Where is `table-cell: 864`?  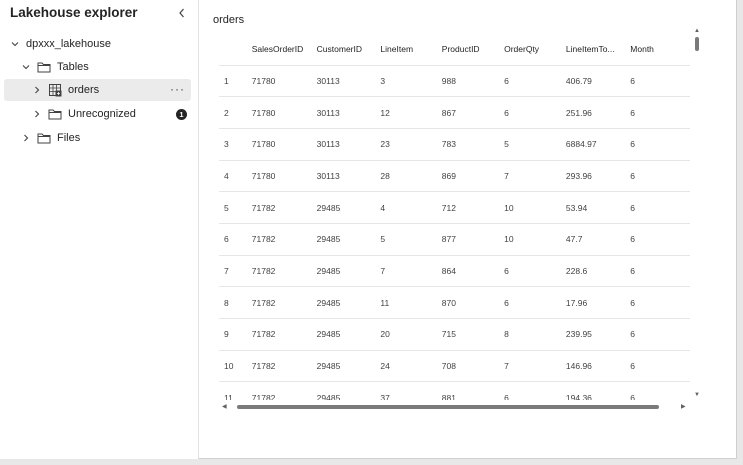
table-cell: 864 is located at coordinates (473, 271).